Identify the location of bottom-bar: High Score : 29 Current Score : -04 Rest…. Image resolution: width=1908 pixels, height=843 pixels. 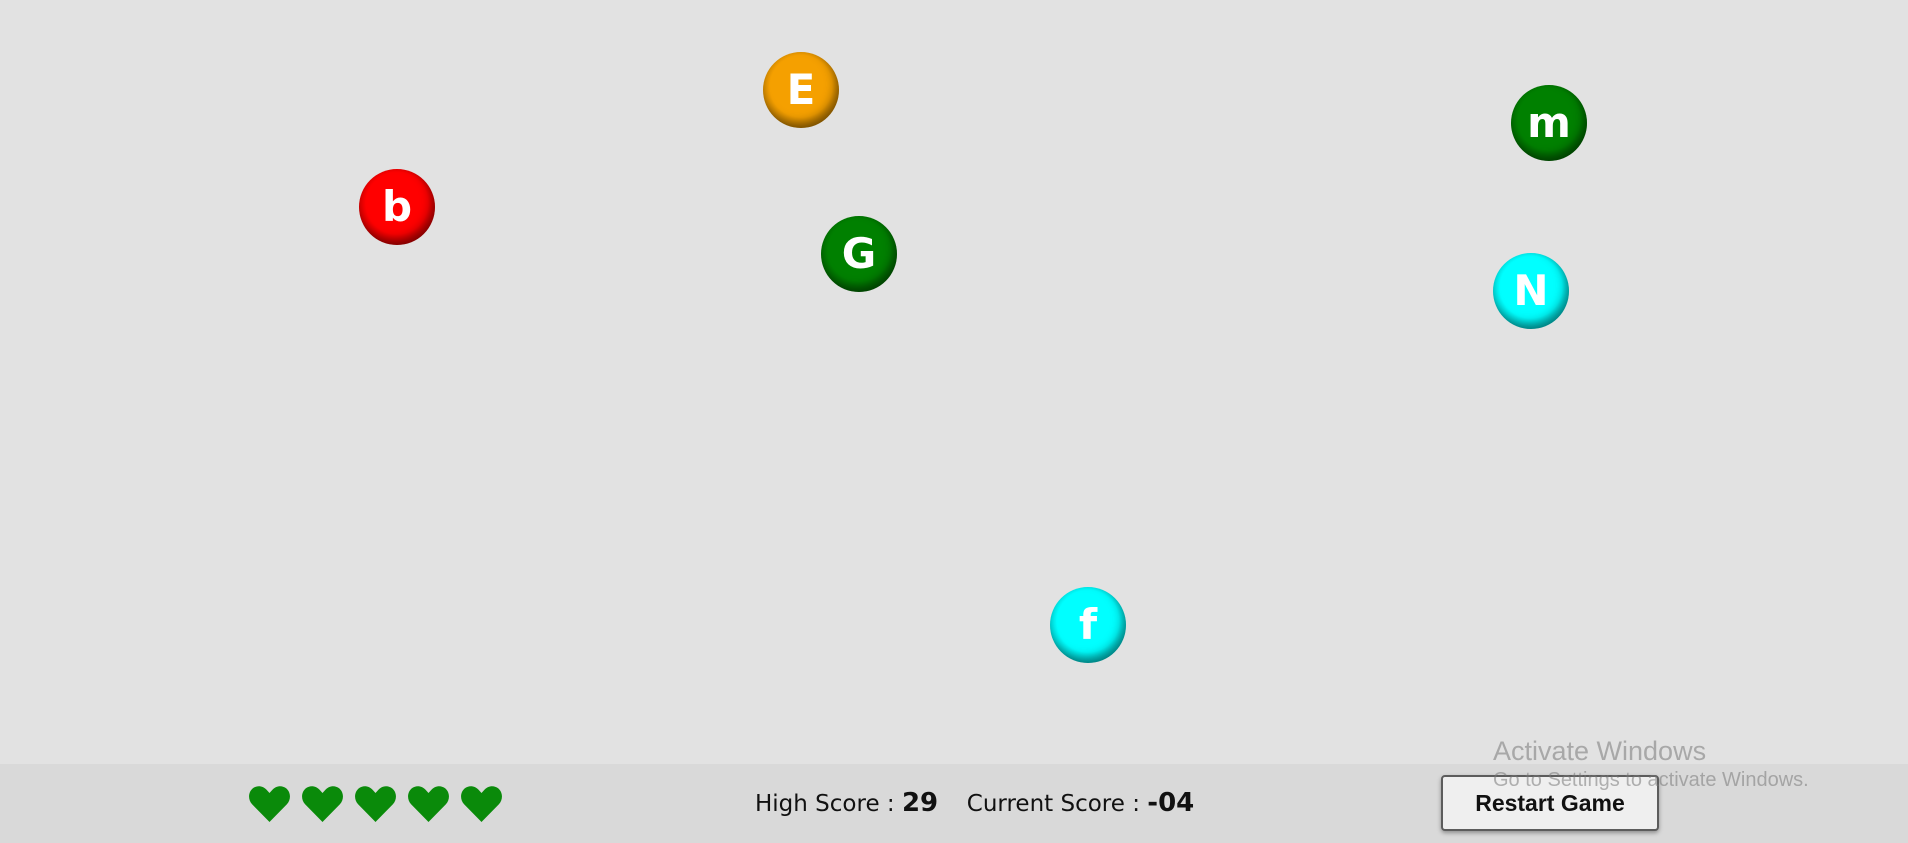
(954, 803).